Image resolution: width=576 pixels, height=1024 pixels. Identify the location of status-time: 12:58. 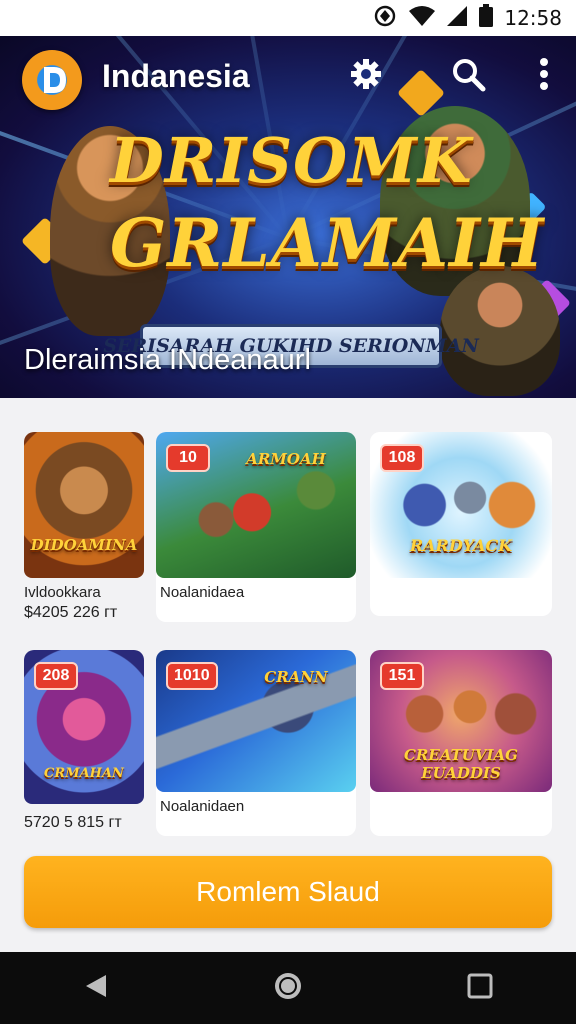
(533, 18).